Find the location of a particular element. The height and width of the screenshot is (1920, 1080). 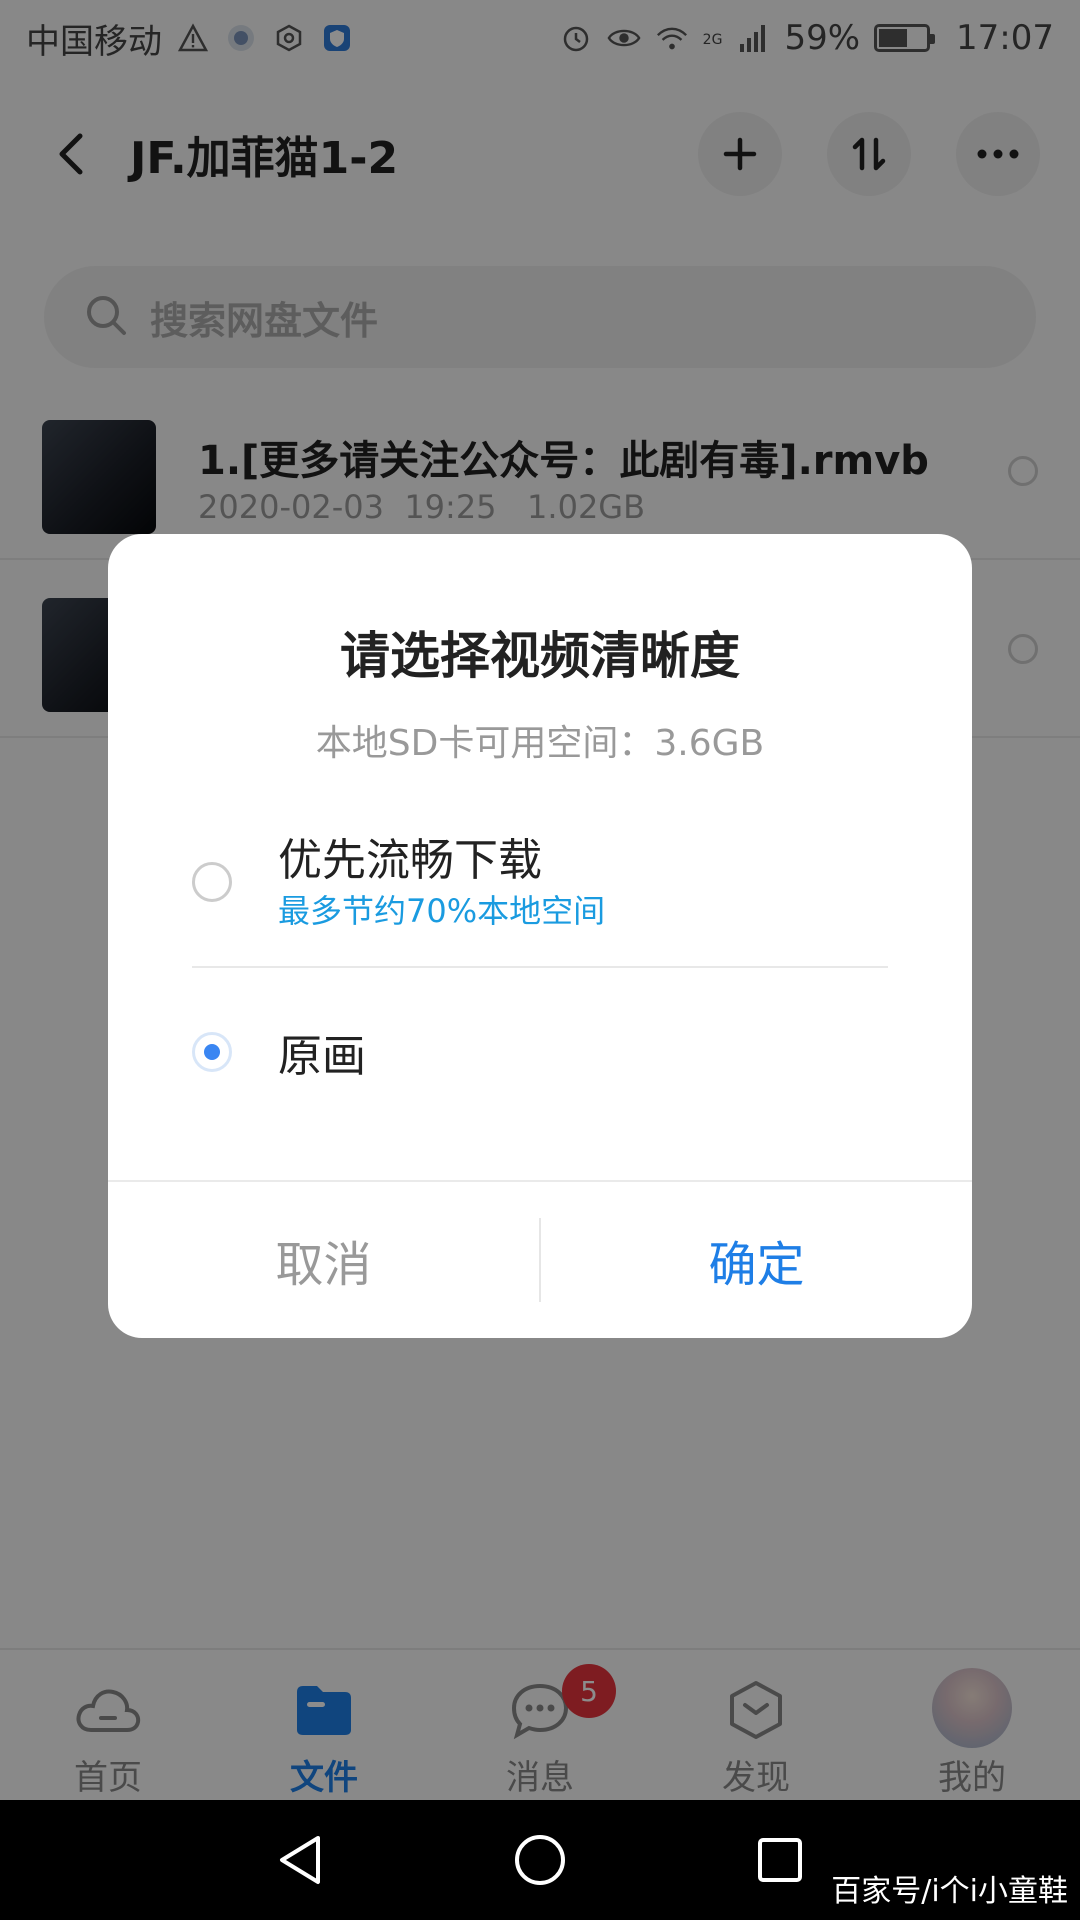

option-original: 原画 is located at coordinates (540, 1059).